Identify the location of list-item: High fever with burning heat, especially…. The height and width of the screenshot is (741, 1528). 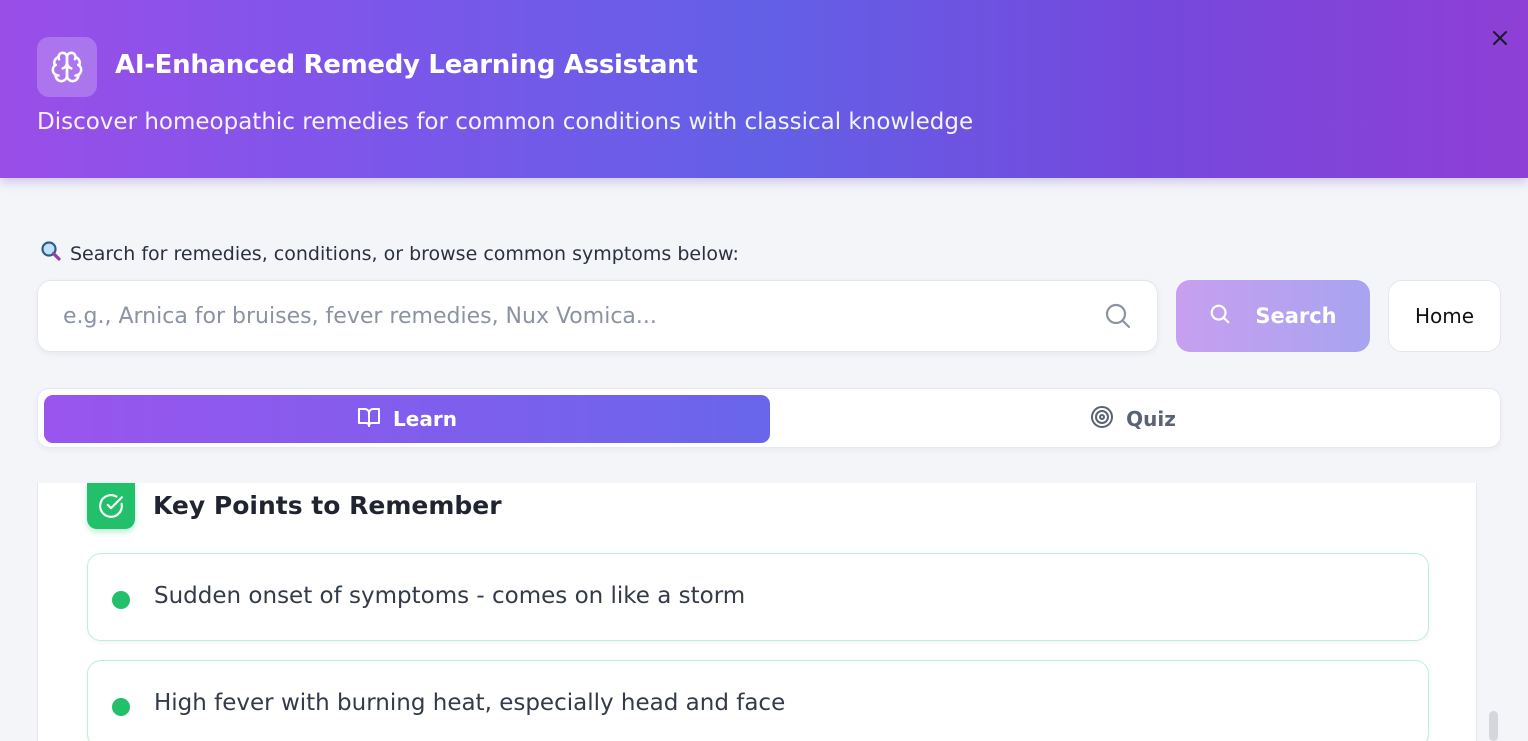
(758, 700).